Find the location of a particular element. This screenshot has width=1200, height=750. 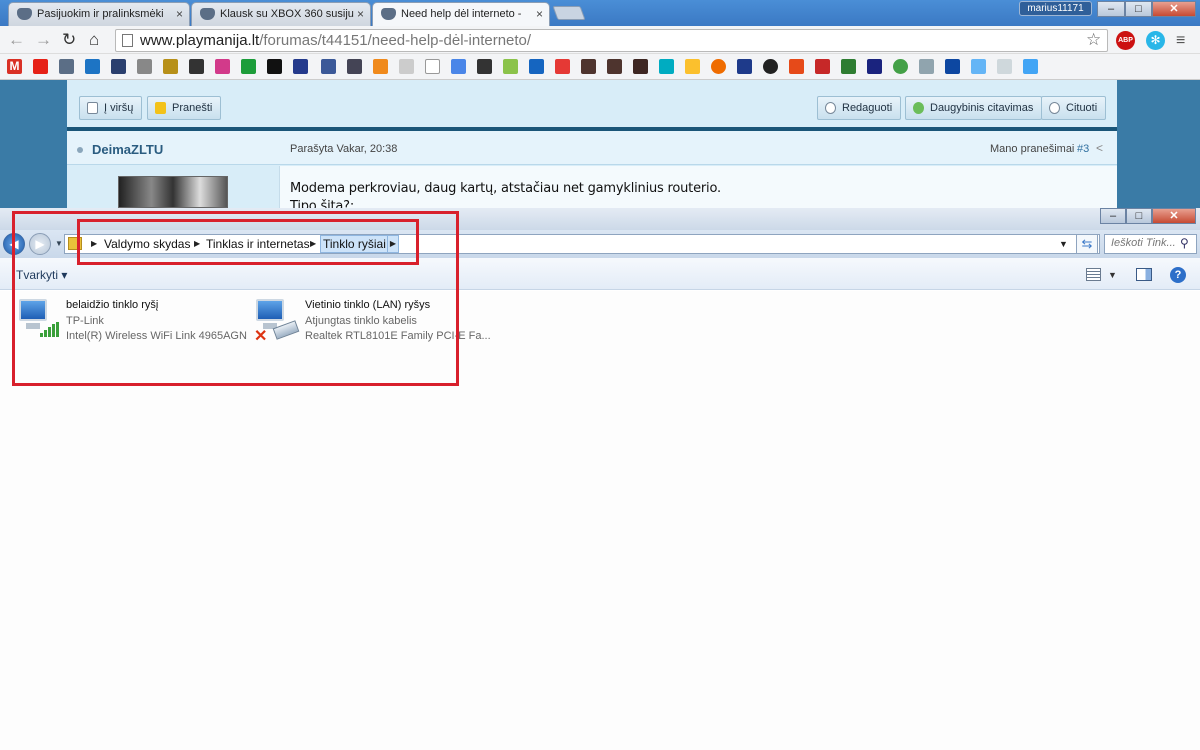

reload-icon: ↻ is located at coordinates (69, 39).